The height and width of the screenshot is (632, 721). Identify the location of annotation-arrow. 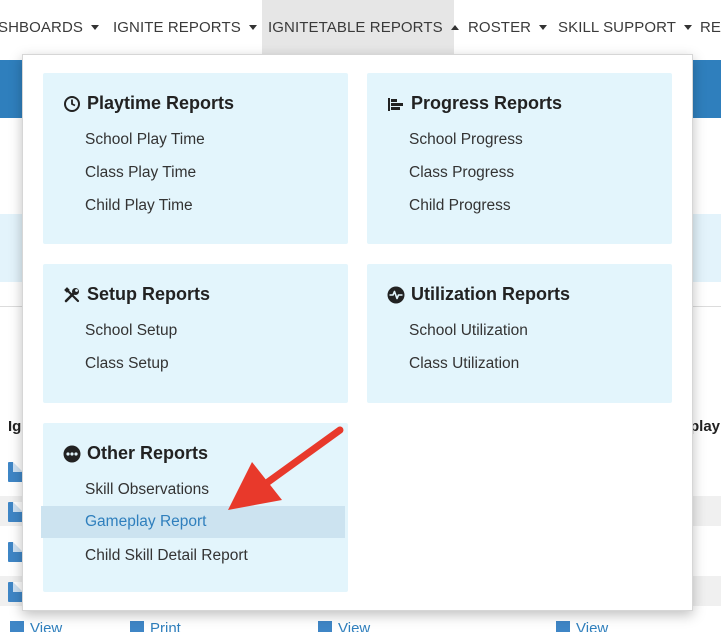
(286, 468).